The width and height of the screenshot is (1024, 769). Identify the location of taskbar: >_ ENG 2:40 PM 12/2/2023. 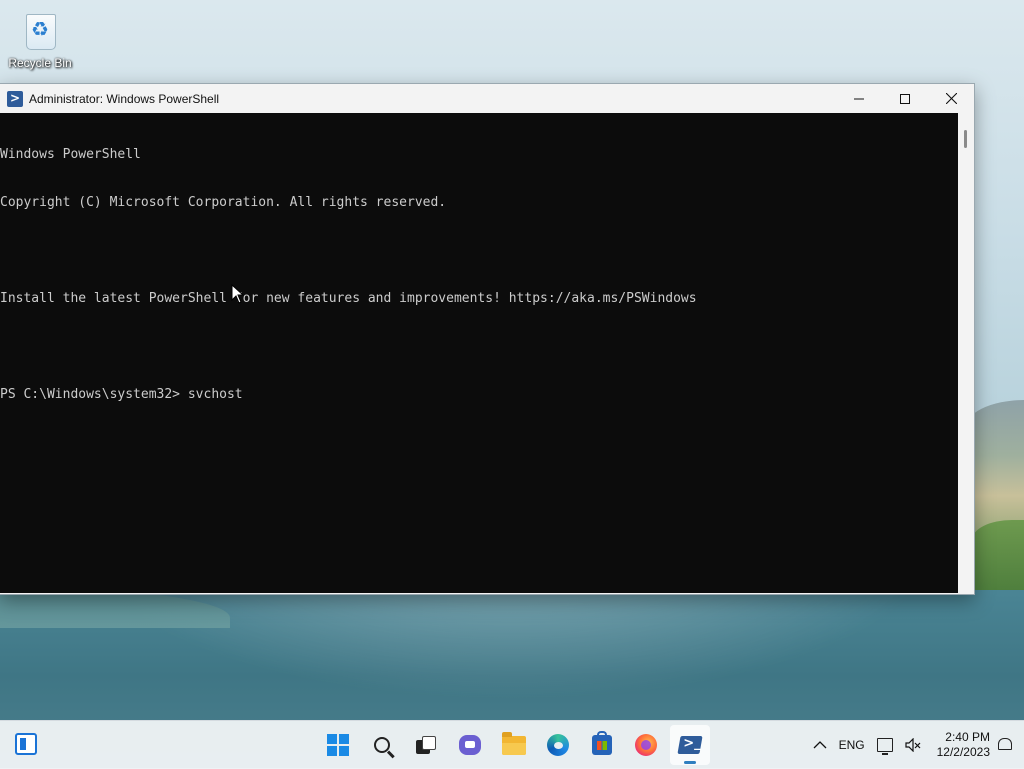
(512, 744).